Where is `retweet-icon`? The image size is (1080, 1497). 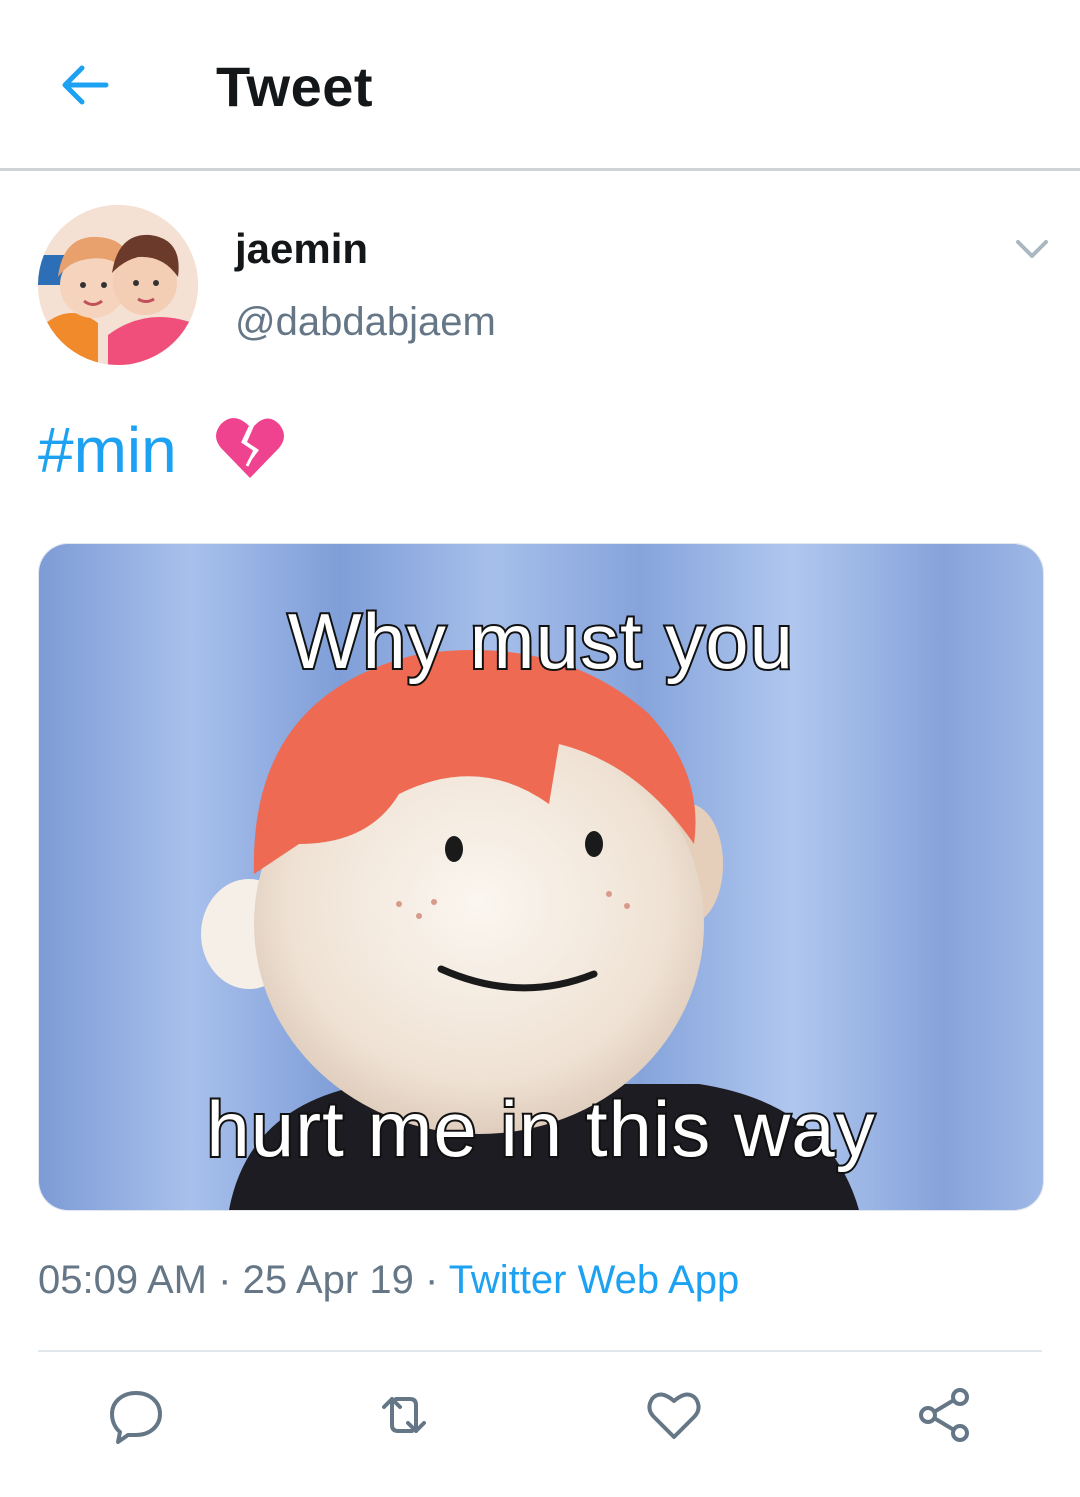
retweet-icon is located at coordinates (404, 1415).